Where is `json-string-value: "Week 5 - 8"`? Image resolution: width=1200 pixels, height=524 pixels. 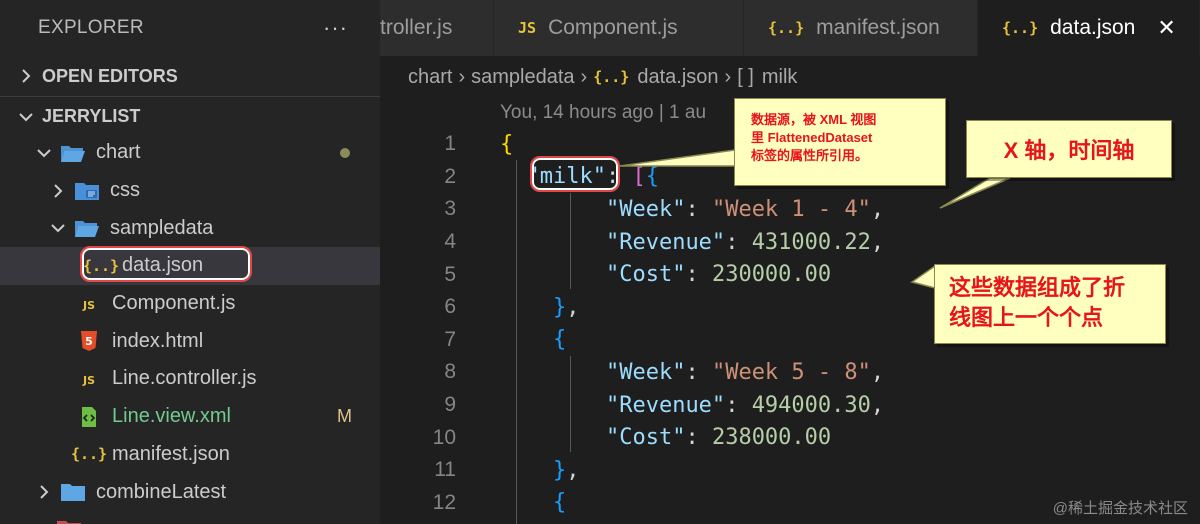
json-string-value: "Week 5 - 8" is located at coordinates (791, 372).